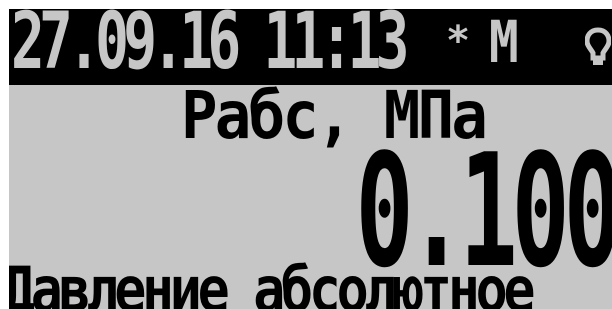 The height and width of the screenshot is (309, 612). Describe the element at coordinates (458, 41) in the screenshot. I see `star-icon: *` at that location.